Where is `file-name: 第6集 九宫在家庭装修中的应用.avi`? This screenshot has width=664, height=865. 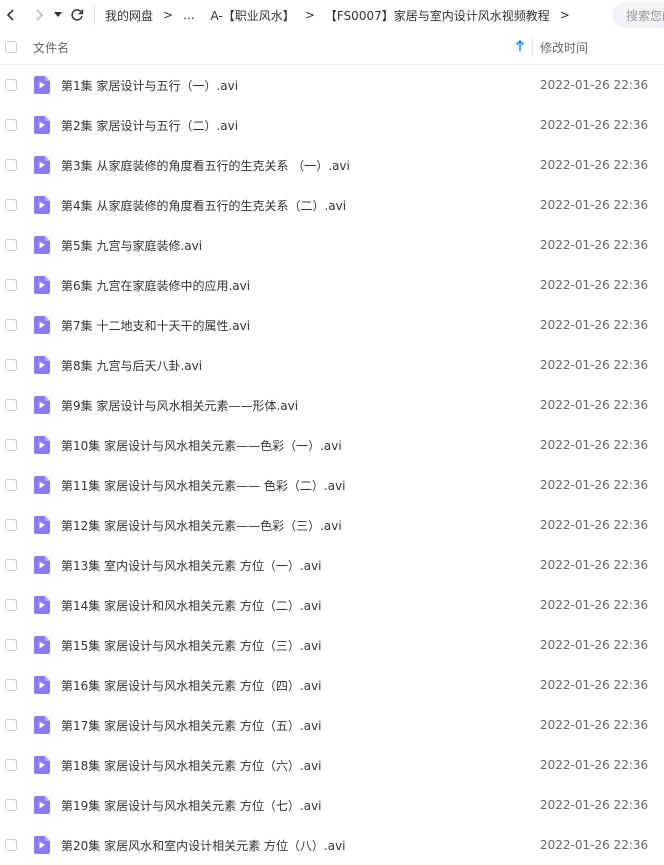 file-name: 第6集 九宫在家庭装修中的应用.avi is located at coordinates (155, 285).